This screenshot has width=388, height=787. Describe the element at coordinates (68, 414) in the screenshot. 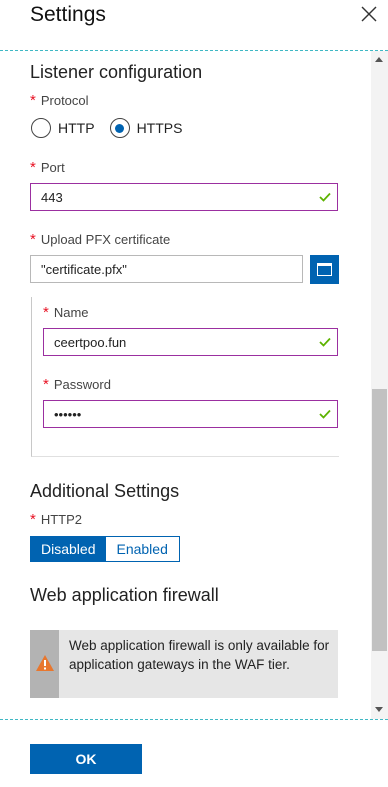

I see `password-value: ••••••` at that location.